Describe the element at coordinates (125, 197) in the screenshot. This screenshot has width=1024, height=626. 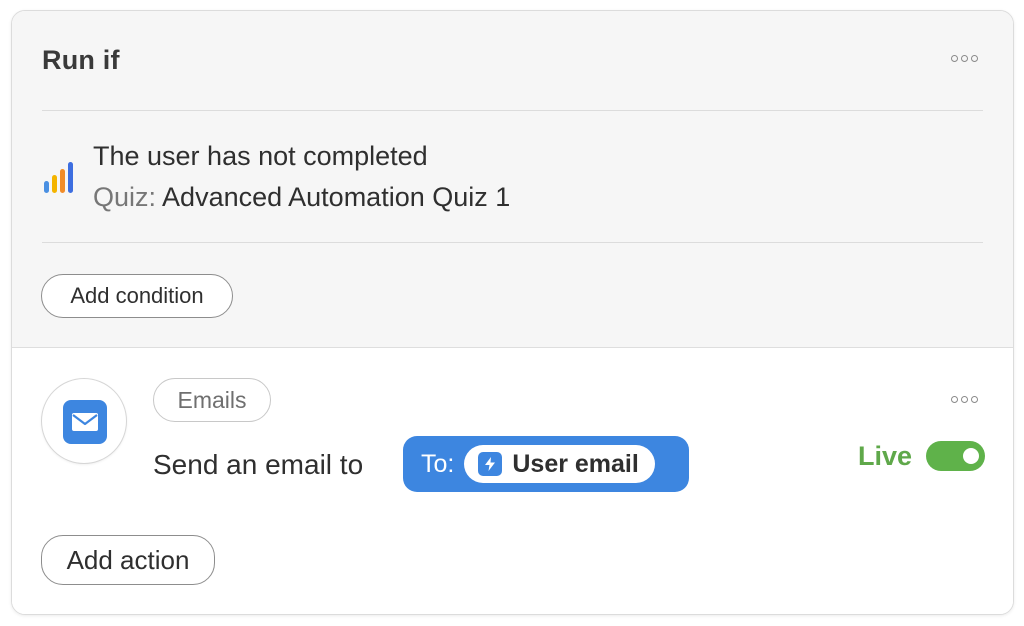
I see `condition-label: Quiz:` at that location.